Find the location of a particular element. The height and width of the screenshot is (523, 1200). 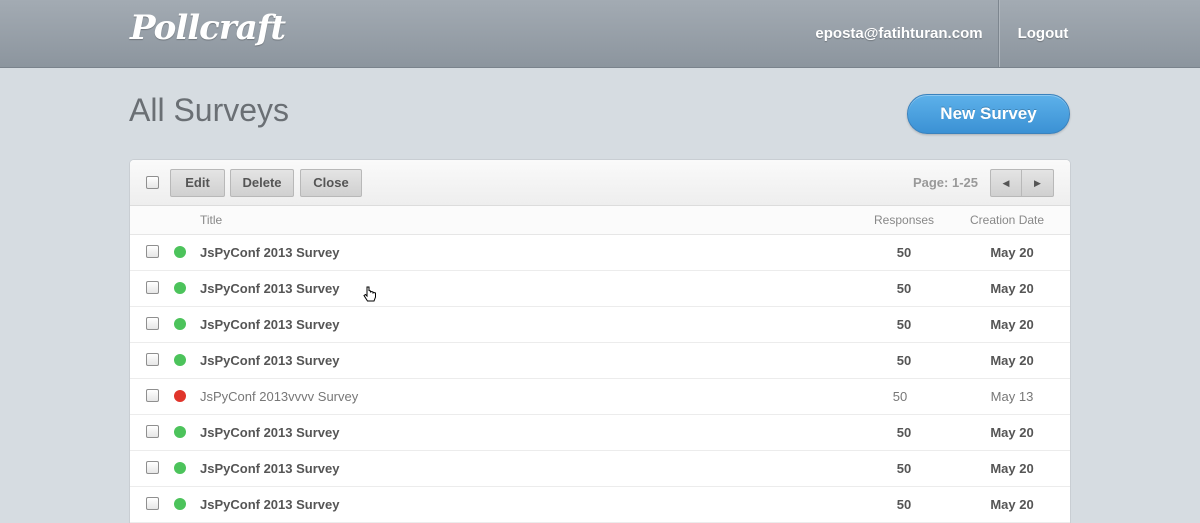

creation-date: May 13 is located at coordinates (1012, 396).